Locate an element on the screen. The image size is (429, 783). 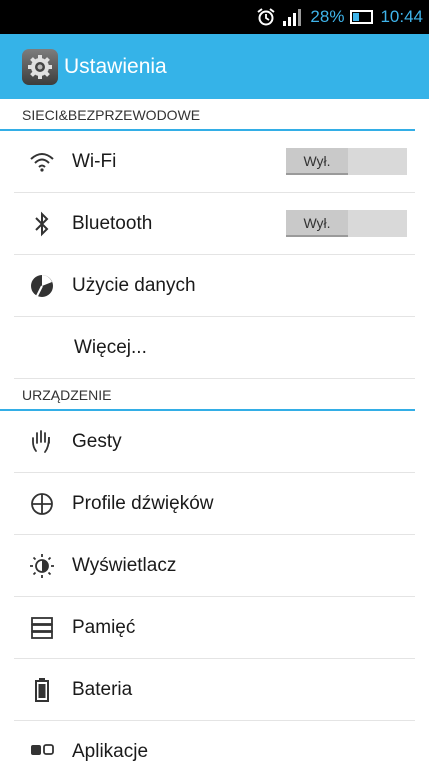
settings-item-label: Aplikacje is located at coordinates (110, 751).